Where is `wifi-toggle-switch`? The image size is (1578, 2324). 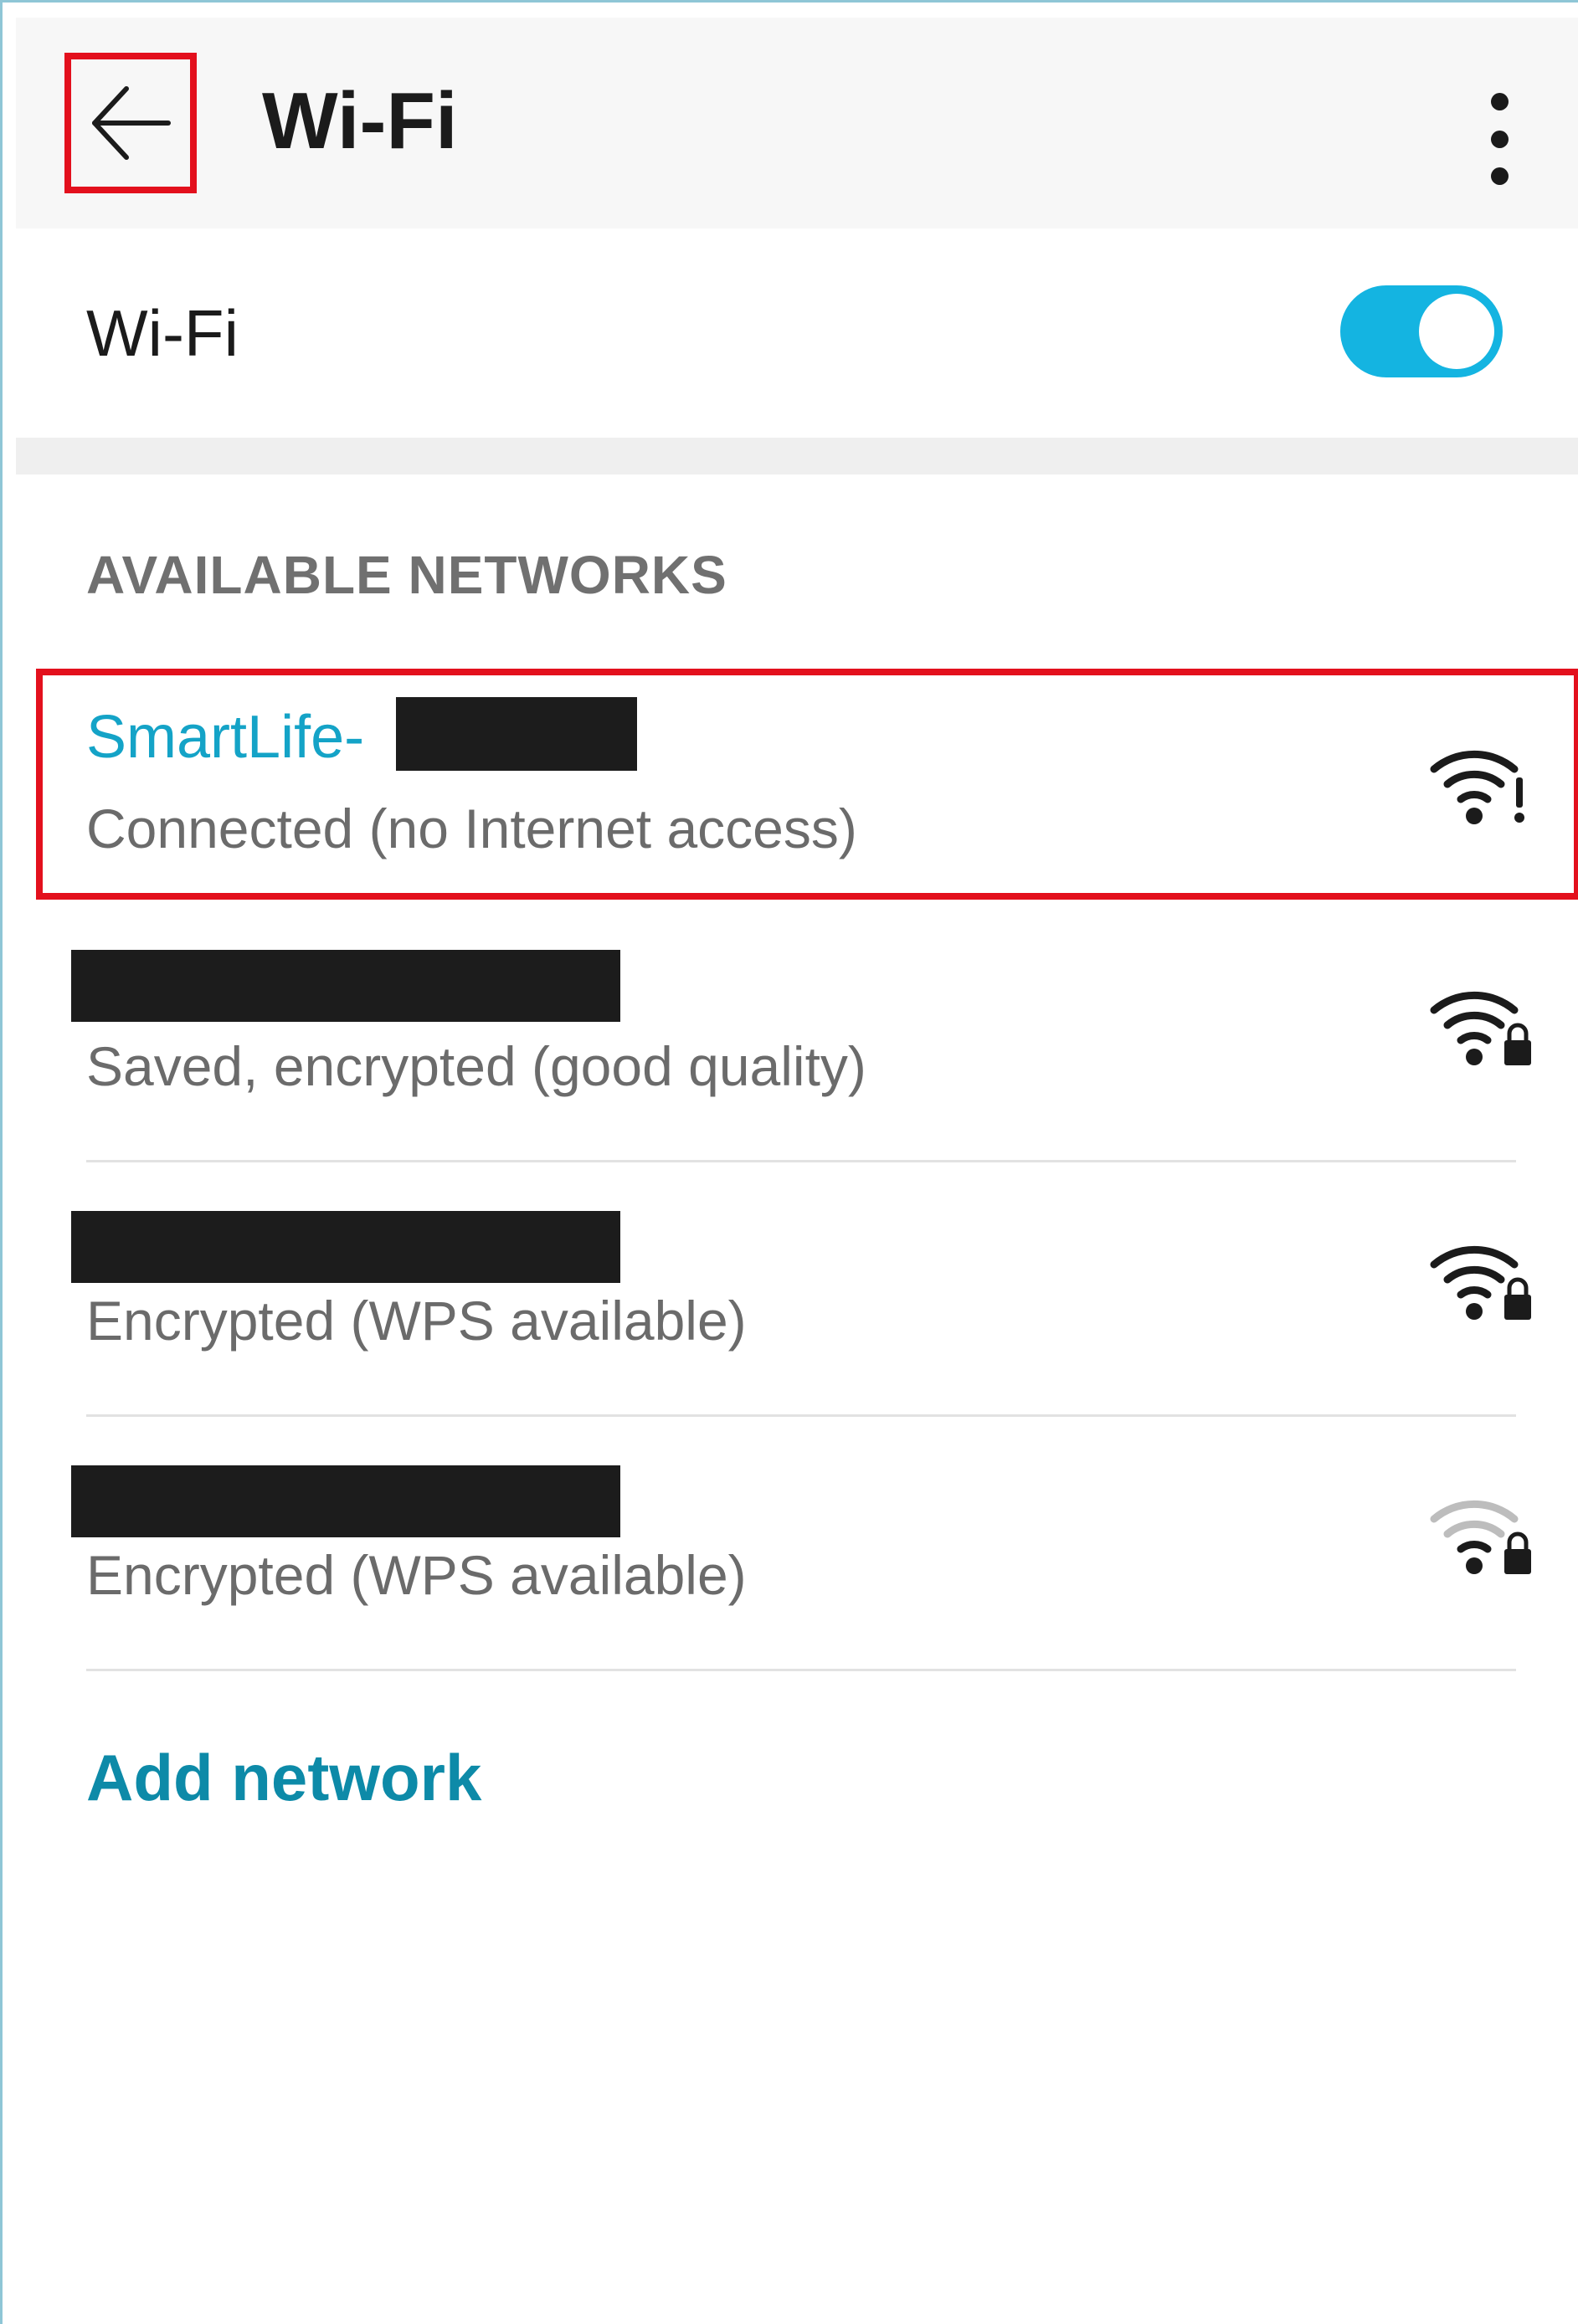
wifi-toggle-switch is located at coordinates (1421, 331).